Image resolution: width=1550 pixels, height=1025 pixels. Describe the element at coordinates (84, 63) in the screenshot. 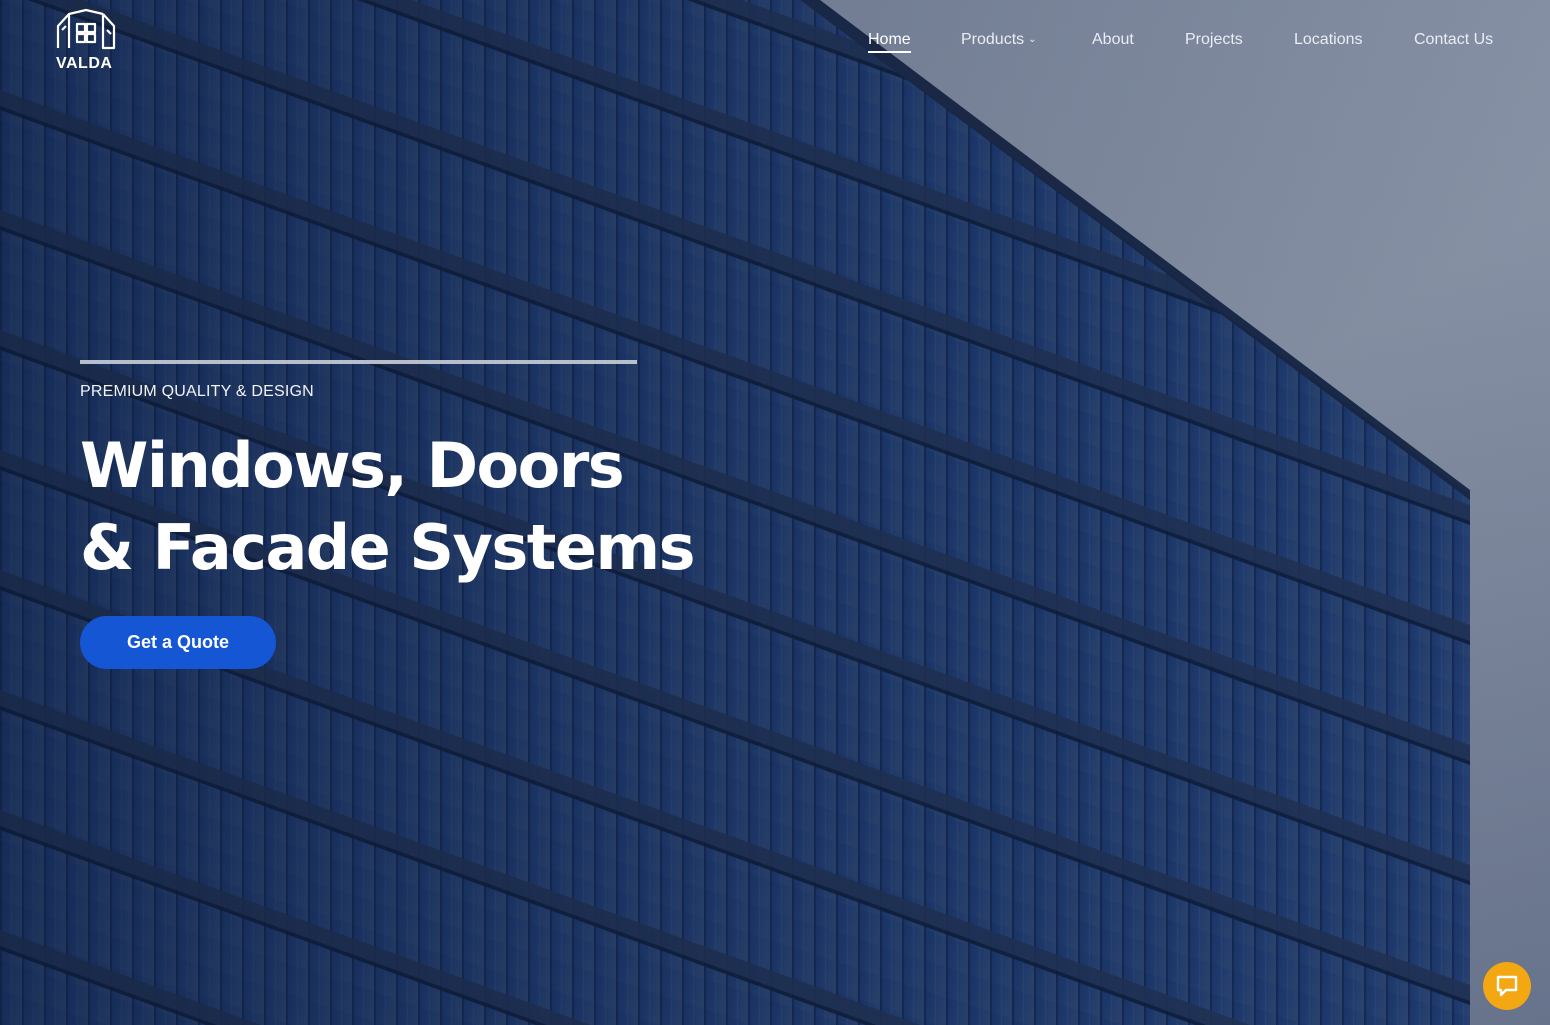

I see `brand-name: VALDA` at that location.